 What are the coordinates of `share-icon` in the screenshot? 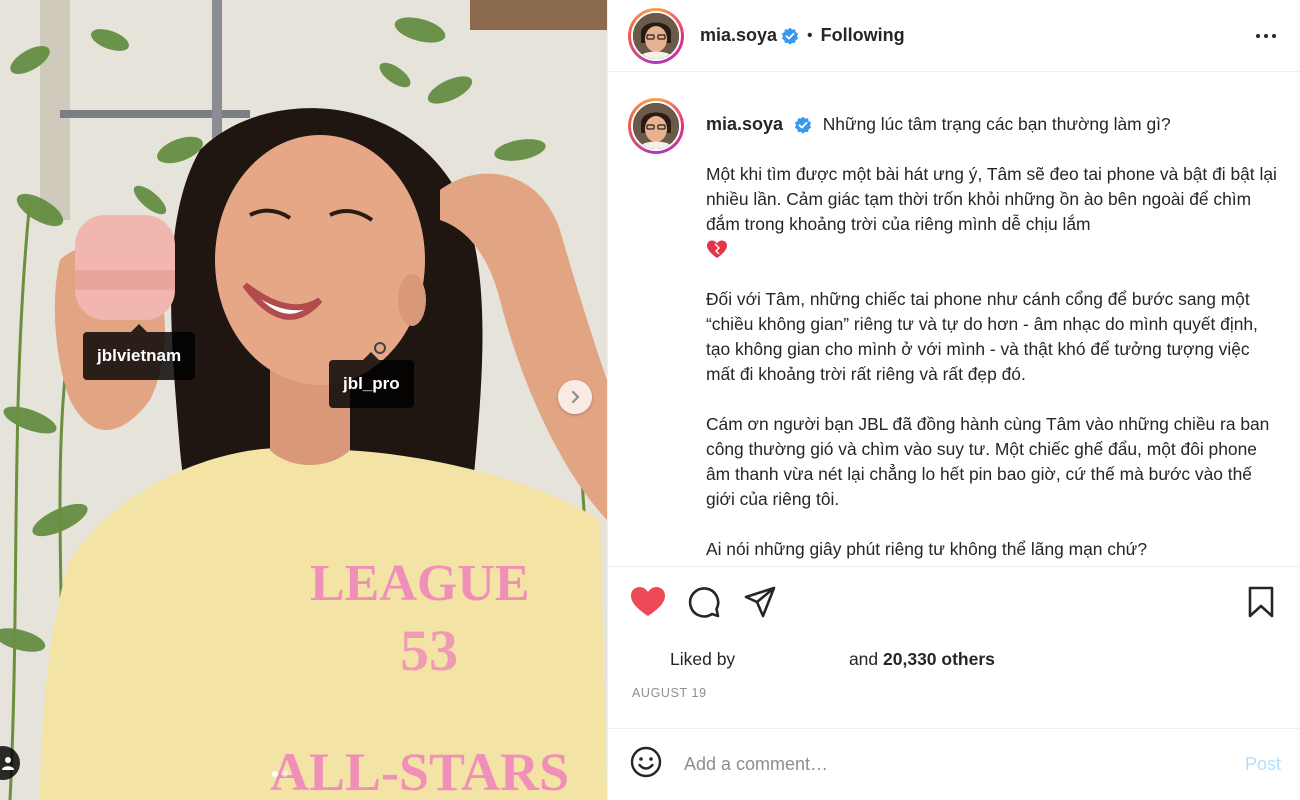 It's located at (760, 602).